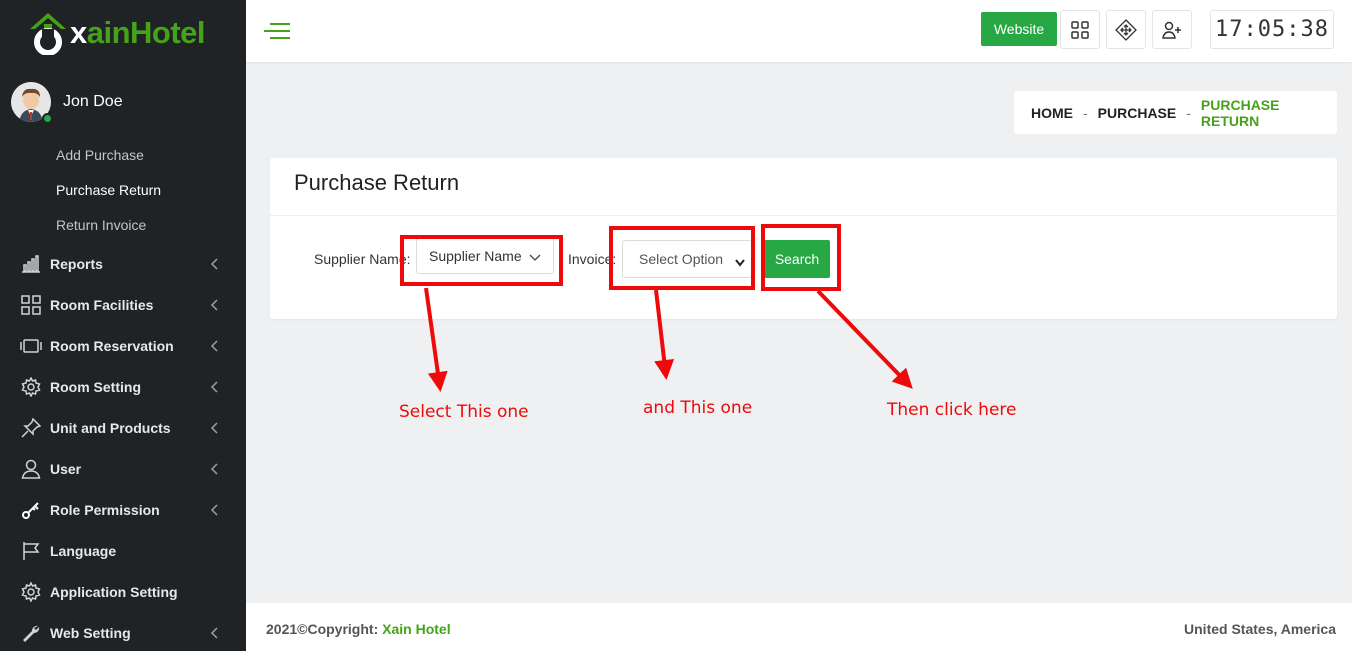 The image size is (1352, 651). What do you see at coordinates (358, 629) in the screenshot?
I see `footer-copyright: 2021©Copyright: Xain Hotel` at bounding box center [358, 629].